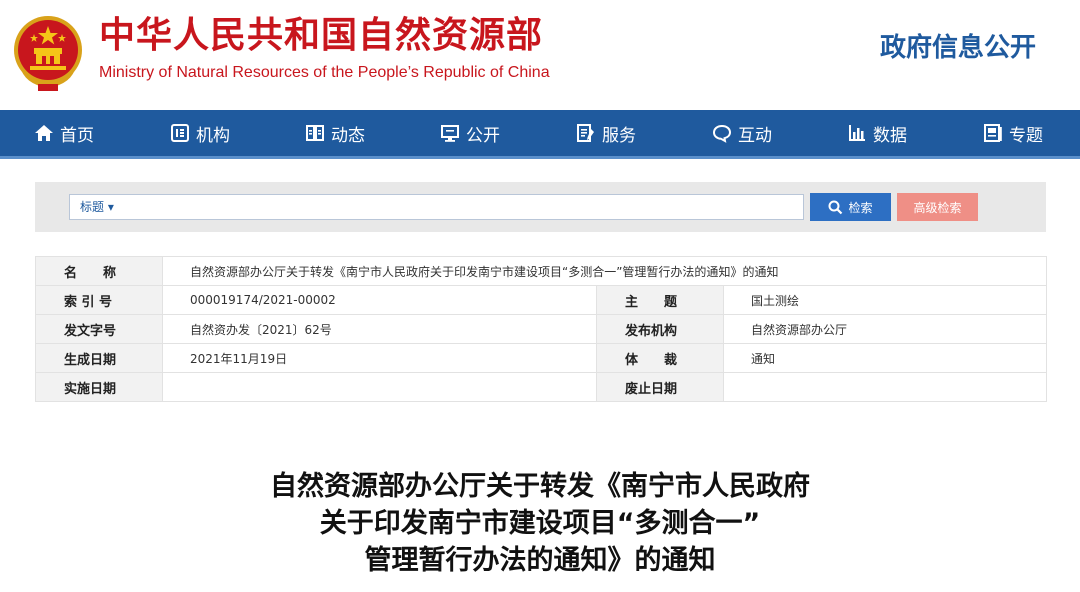  Describe the element at coordinates (885, 387) in the screenshot. I see `abolish-date-value` at that location.